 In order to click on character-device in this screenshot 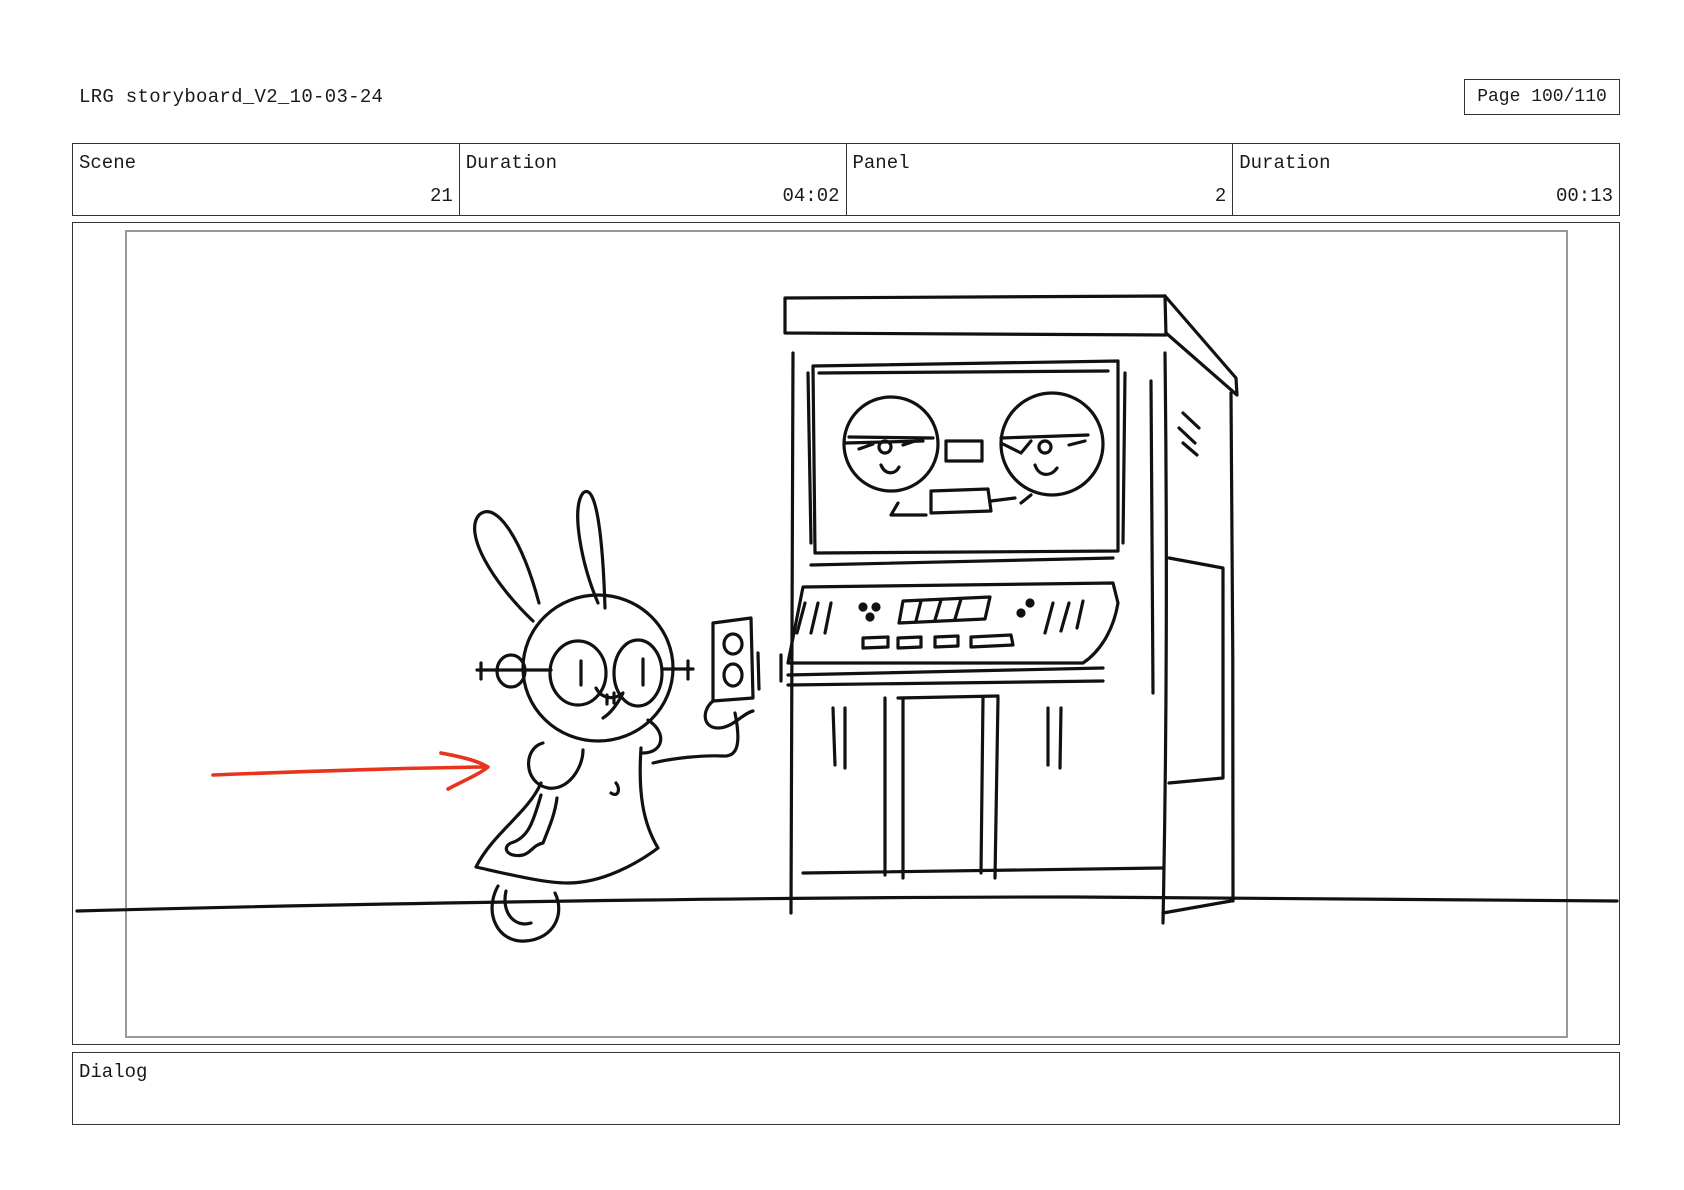, I will do `click(733, 659)`.